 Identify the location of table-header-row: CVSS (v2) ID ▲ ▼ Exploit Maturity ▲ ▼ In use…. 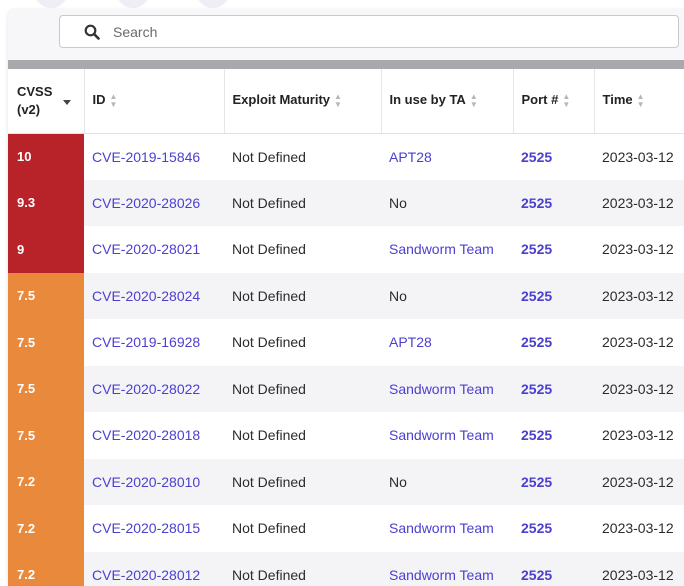
(346, 101).